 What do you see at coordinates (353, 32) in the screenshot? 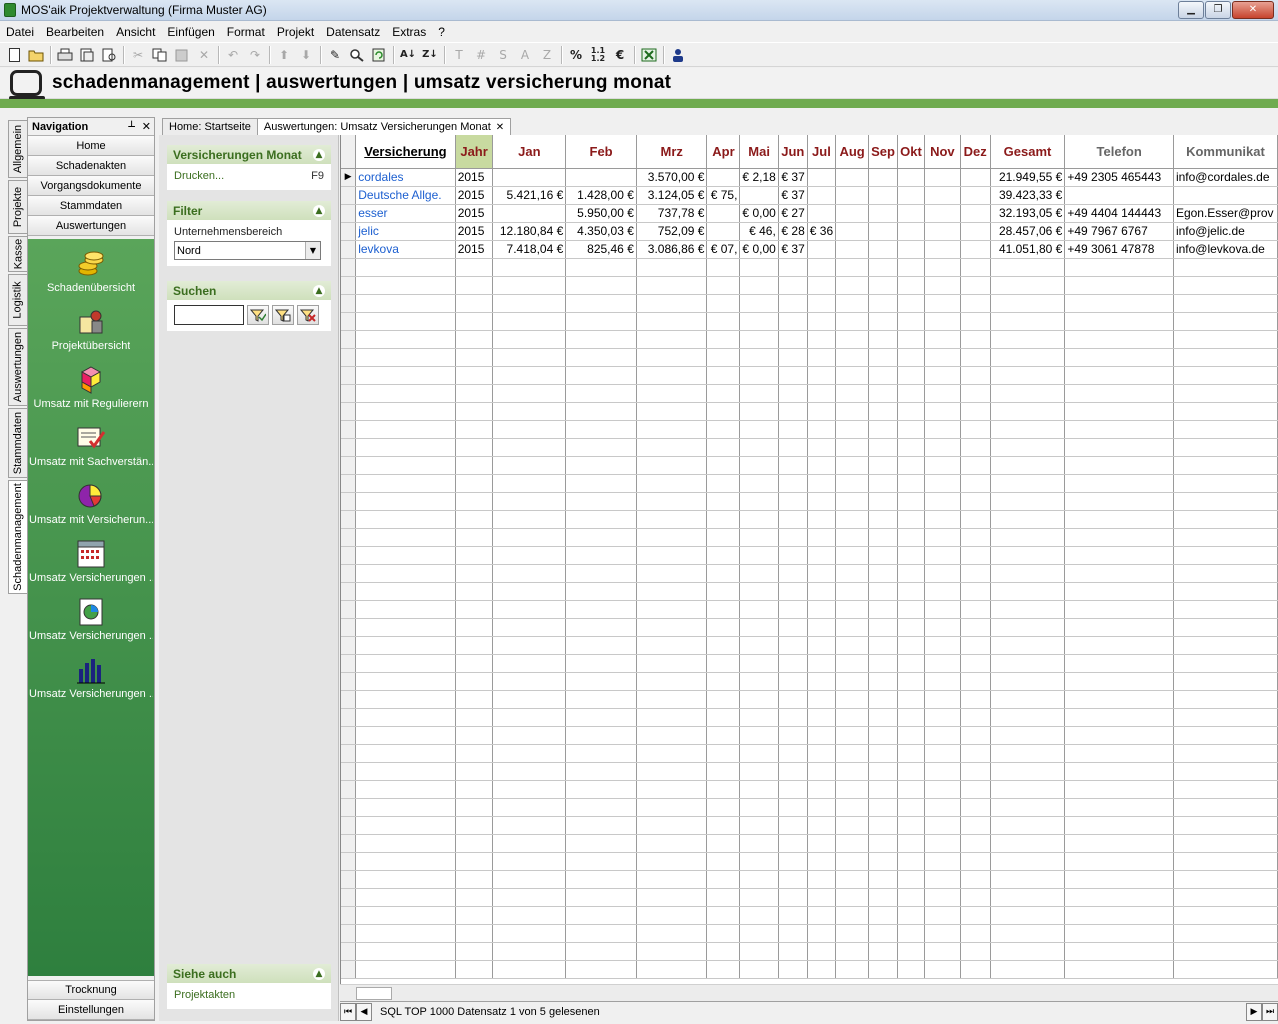
I see `menu-datensatz: Datensatz` at bounding box center [353, 32].